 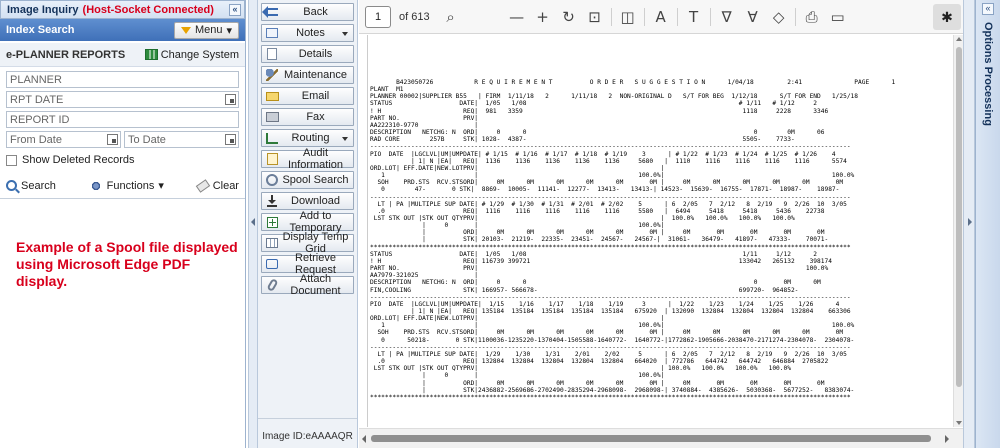 What do you see at coordinates (959, 217) in the screenshot?
I see `vertical-scroll-thumb` at bounding box center [959, 217].